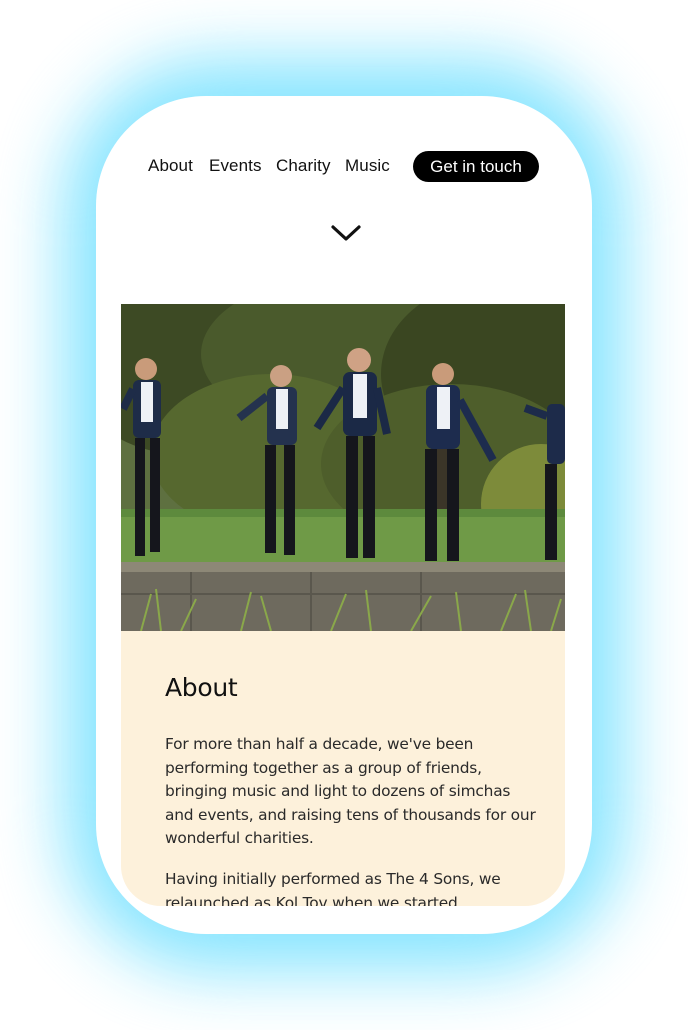 The height and width of the screenshot is (1030, 688). I want to click on top-nav: About Events Charity Music Get in touch, so click(344, 166).